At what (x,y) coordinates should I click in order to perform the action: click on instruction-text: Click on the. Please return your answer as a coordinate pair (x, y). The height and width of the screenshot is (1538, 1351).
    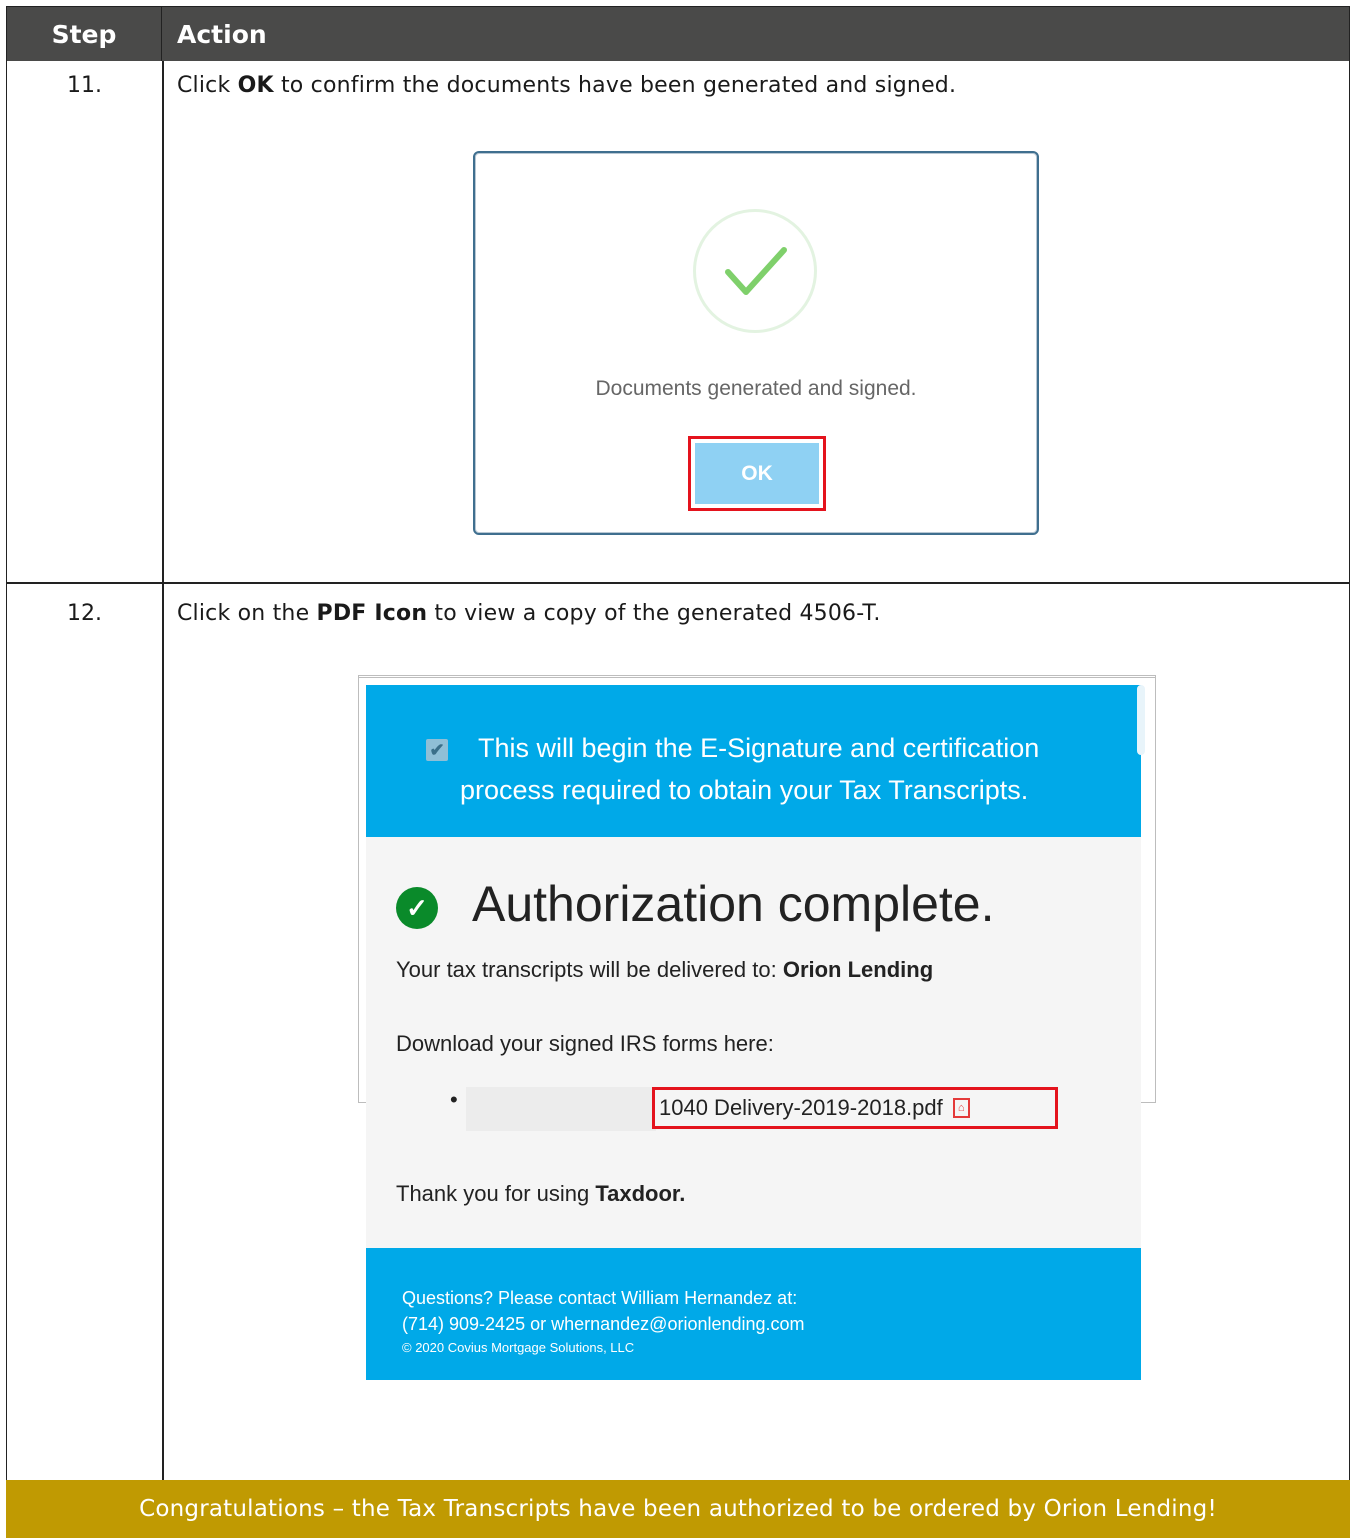
    Looking at the image, I should click on (247, 613).